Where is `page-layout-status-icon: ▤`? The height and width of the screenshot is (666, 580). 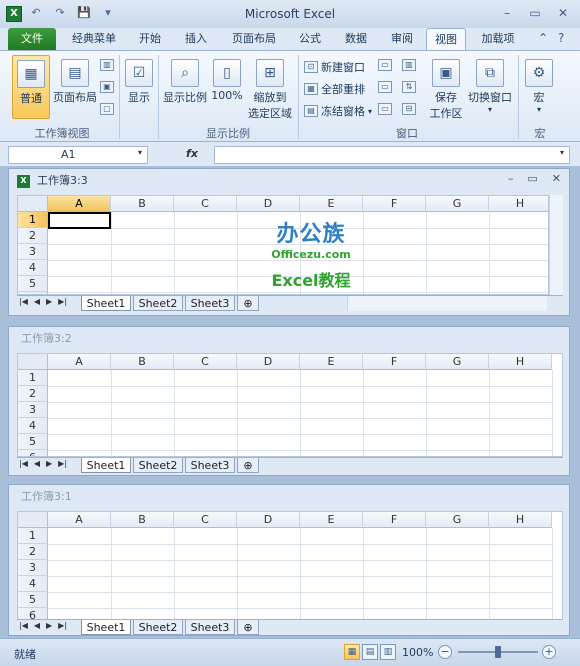
page-layout-status-icon: ▤ is located at coordinates (370, 652).